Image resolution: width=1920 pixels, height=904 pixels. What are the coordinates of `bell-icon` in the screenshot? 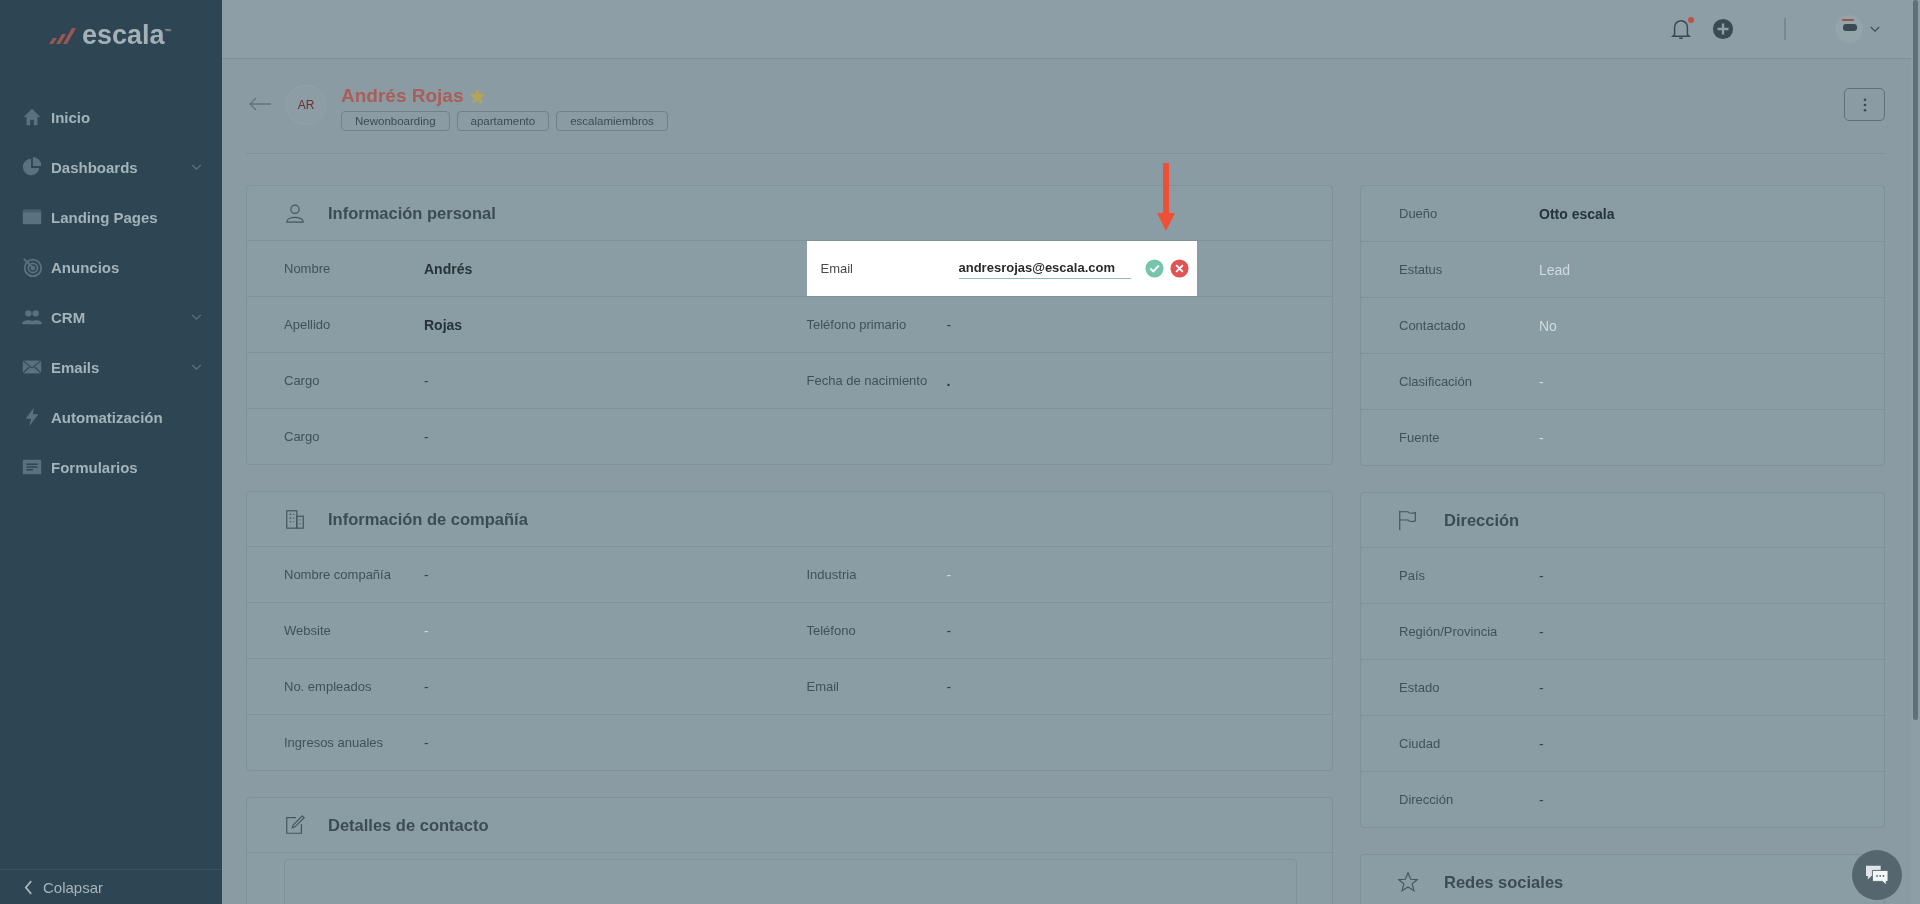 It's located at (1681, 29).